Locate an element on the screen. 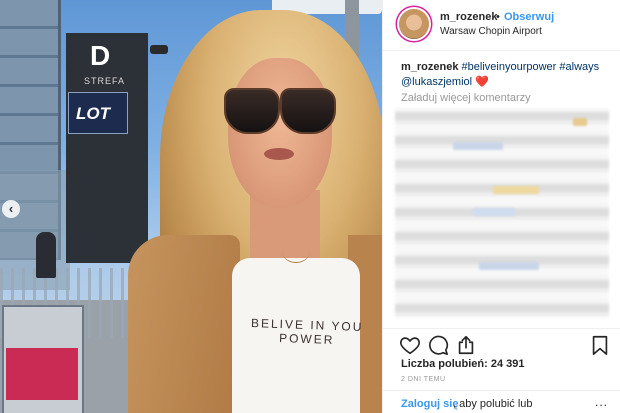 Image resolution: width=620 pixels, height=413 pixels. sunglasses is located at coordinates (280, 111).